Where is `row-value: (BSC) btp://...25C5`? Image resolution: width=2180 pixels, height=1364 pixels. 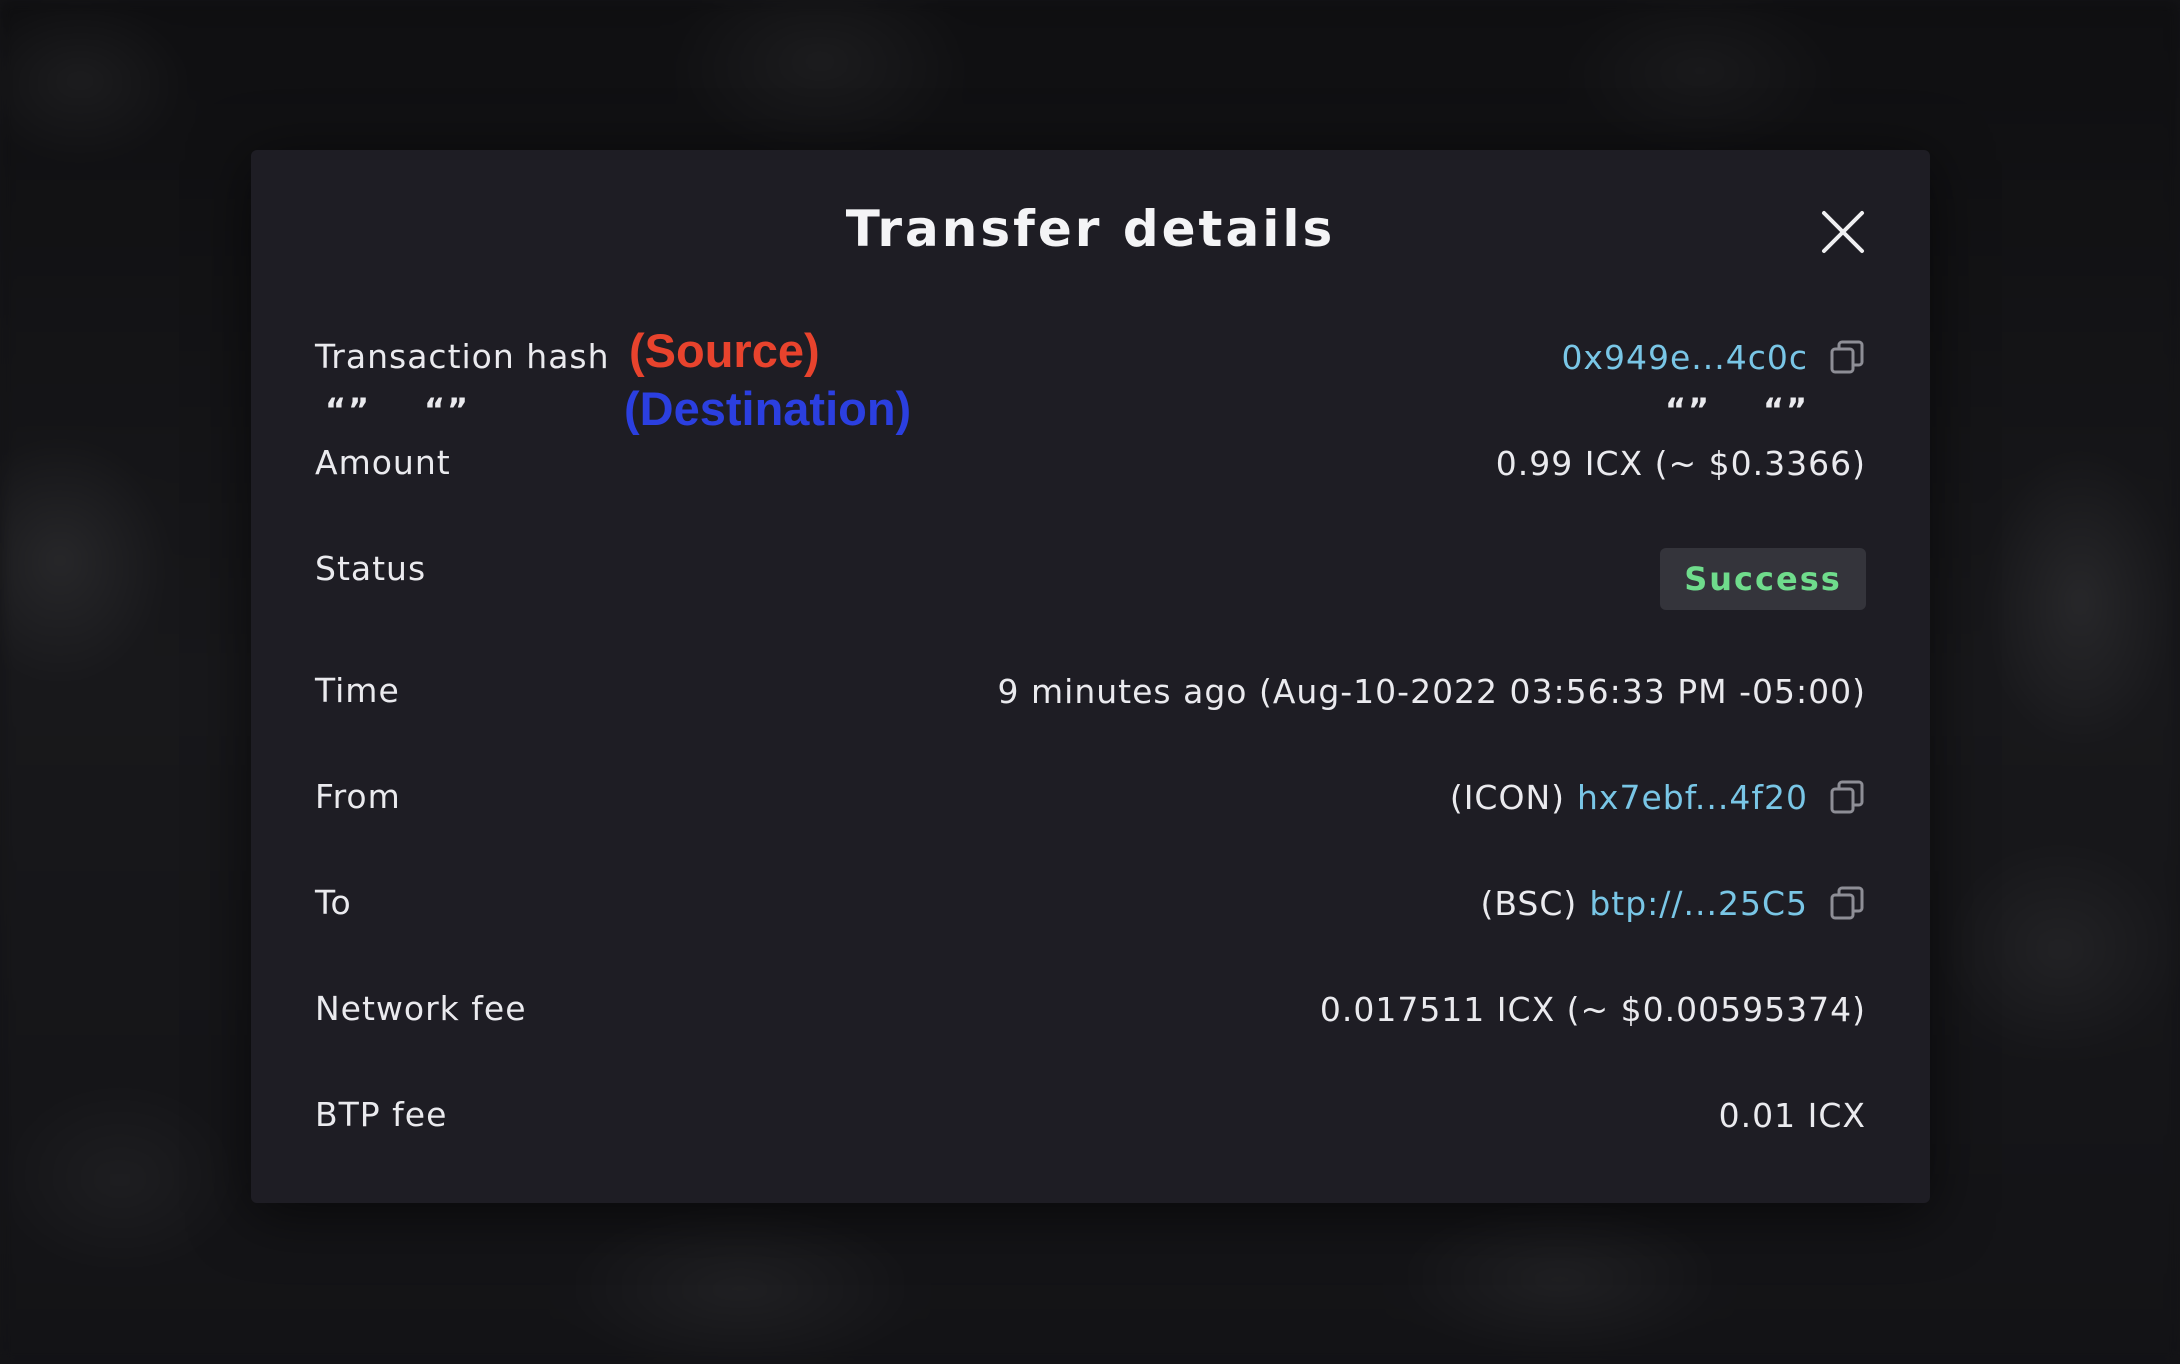
row-value: (BSC) btp://...25C5 is located at coordinates (1674, 903).